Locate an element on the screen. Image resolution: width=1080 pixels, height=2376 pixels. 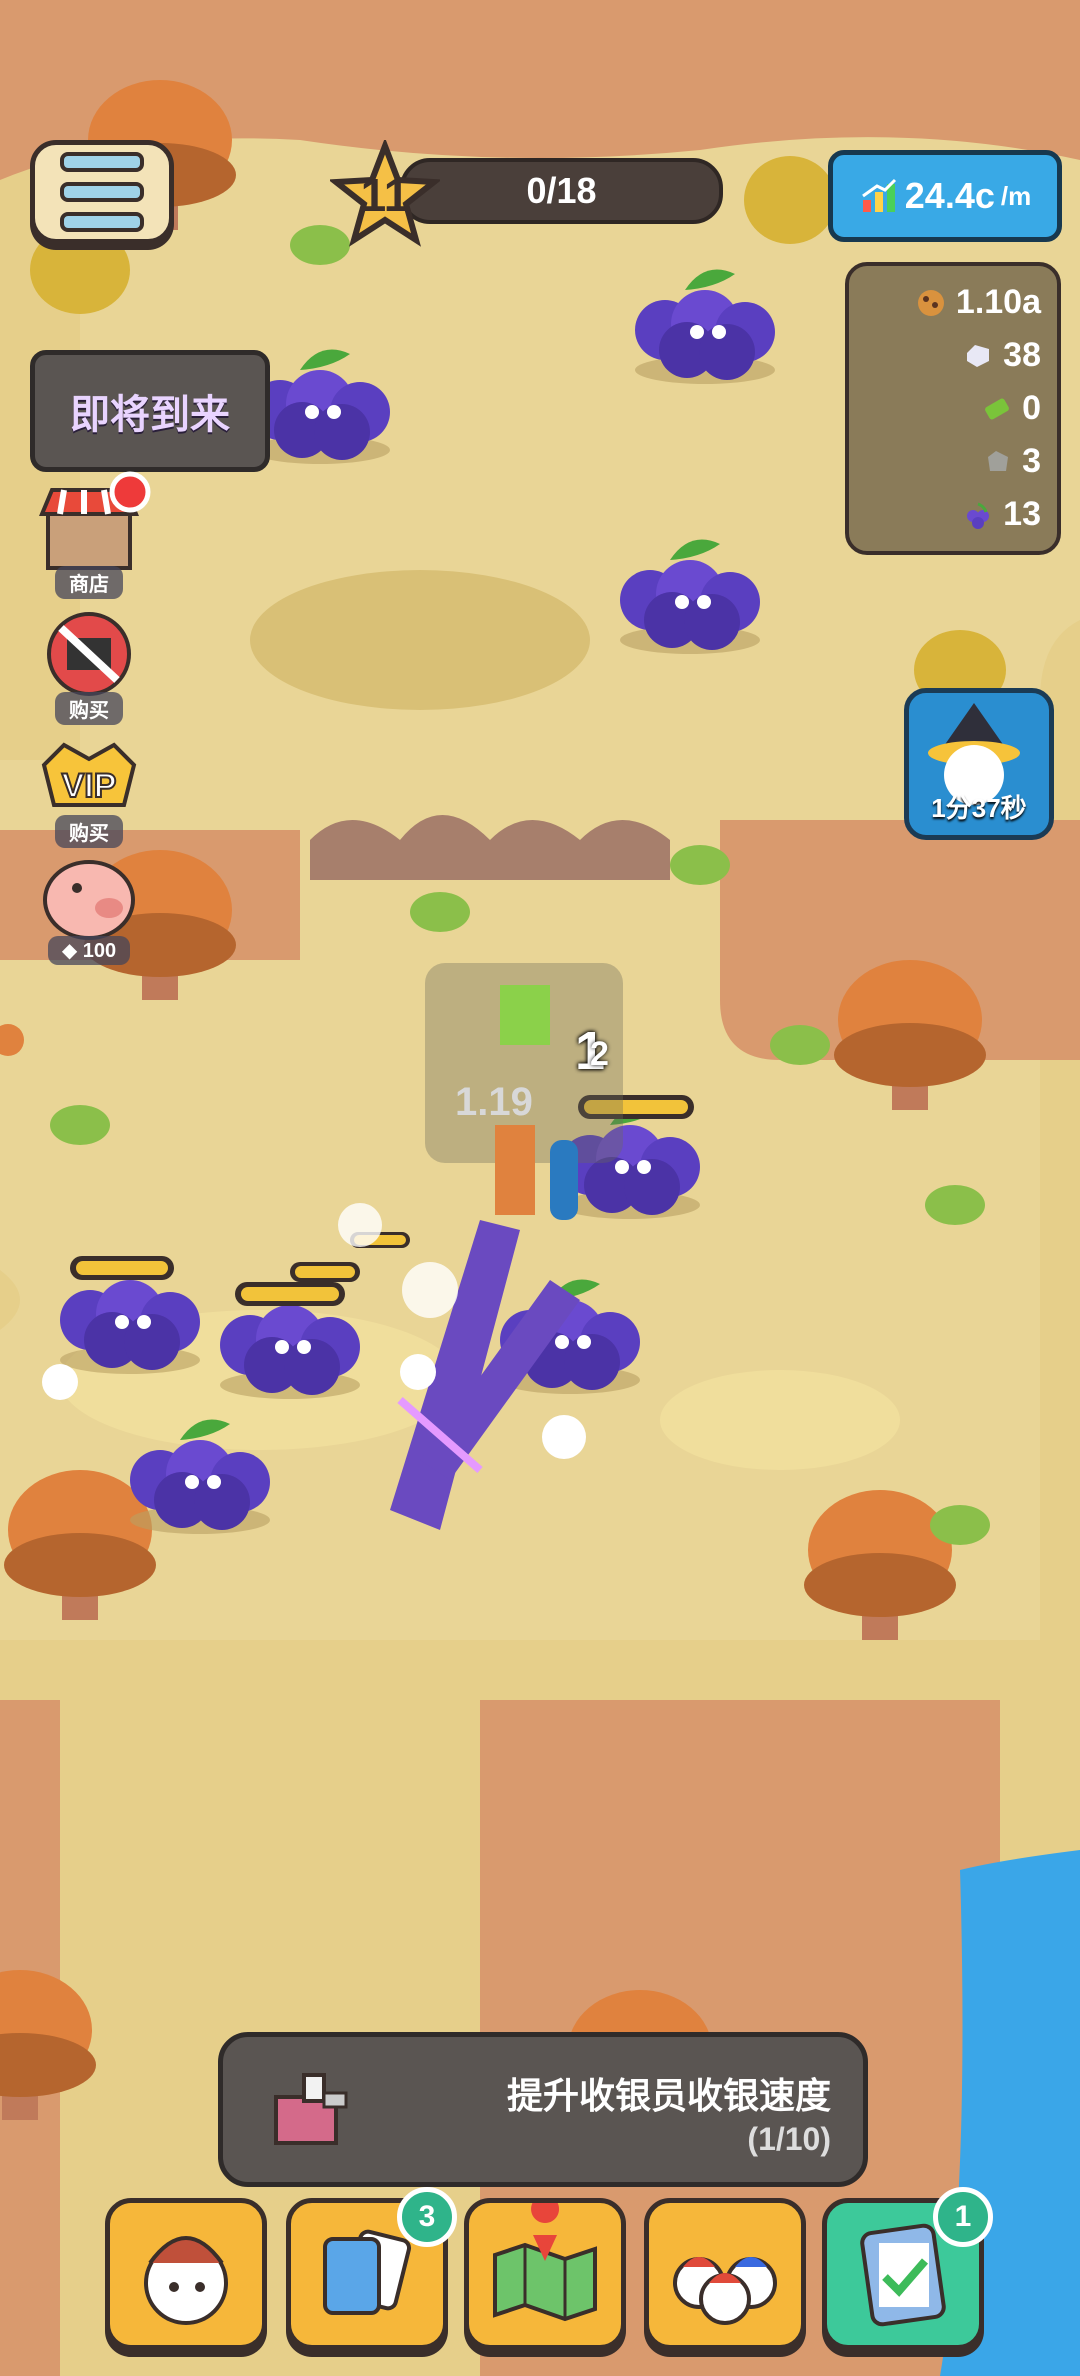
stone-icon is located at coordinates (998, 460).